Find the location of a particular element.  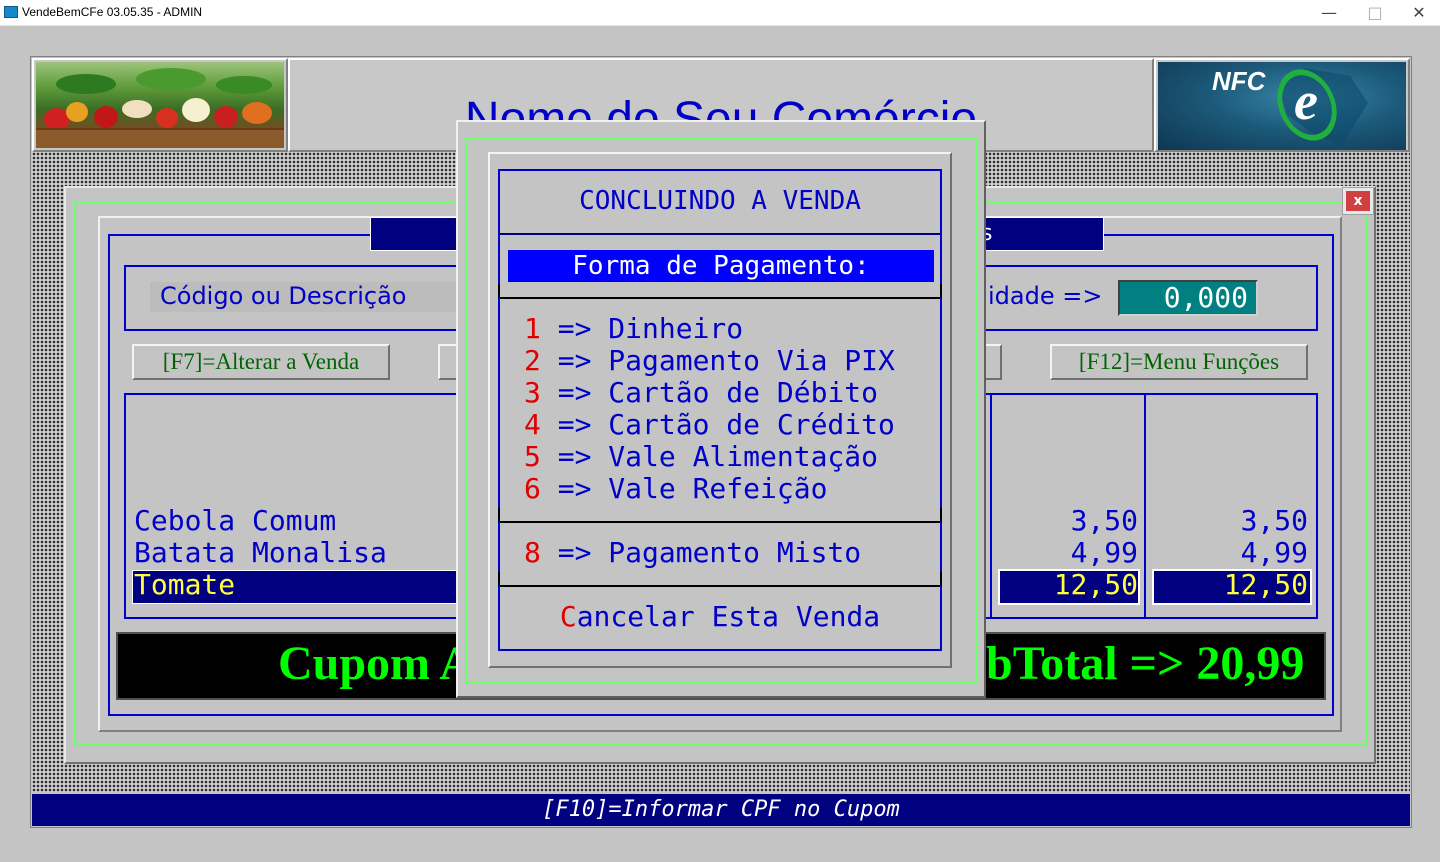

nfce-logo-e: e is located at coordinates (1306, 101).